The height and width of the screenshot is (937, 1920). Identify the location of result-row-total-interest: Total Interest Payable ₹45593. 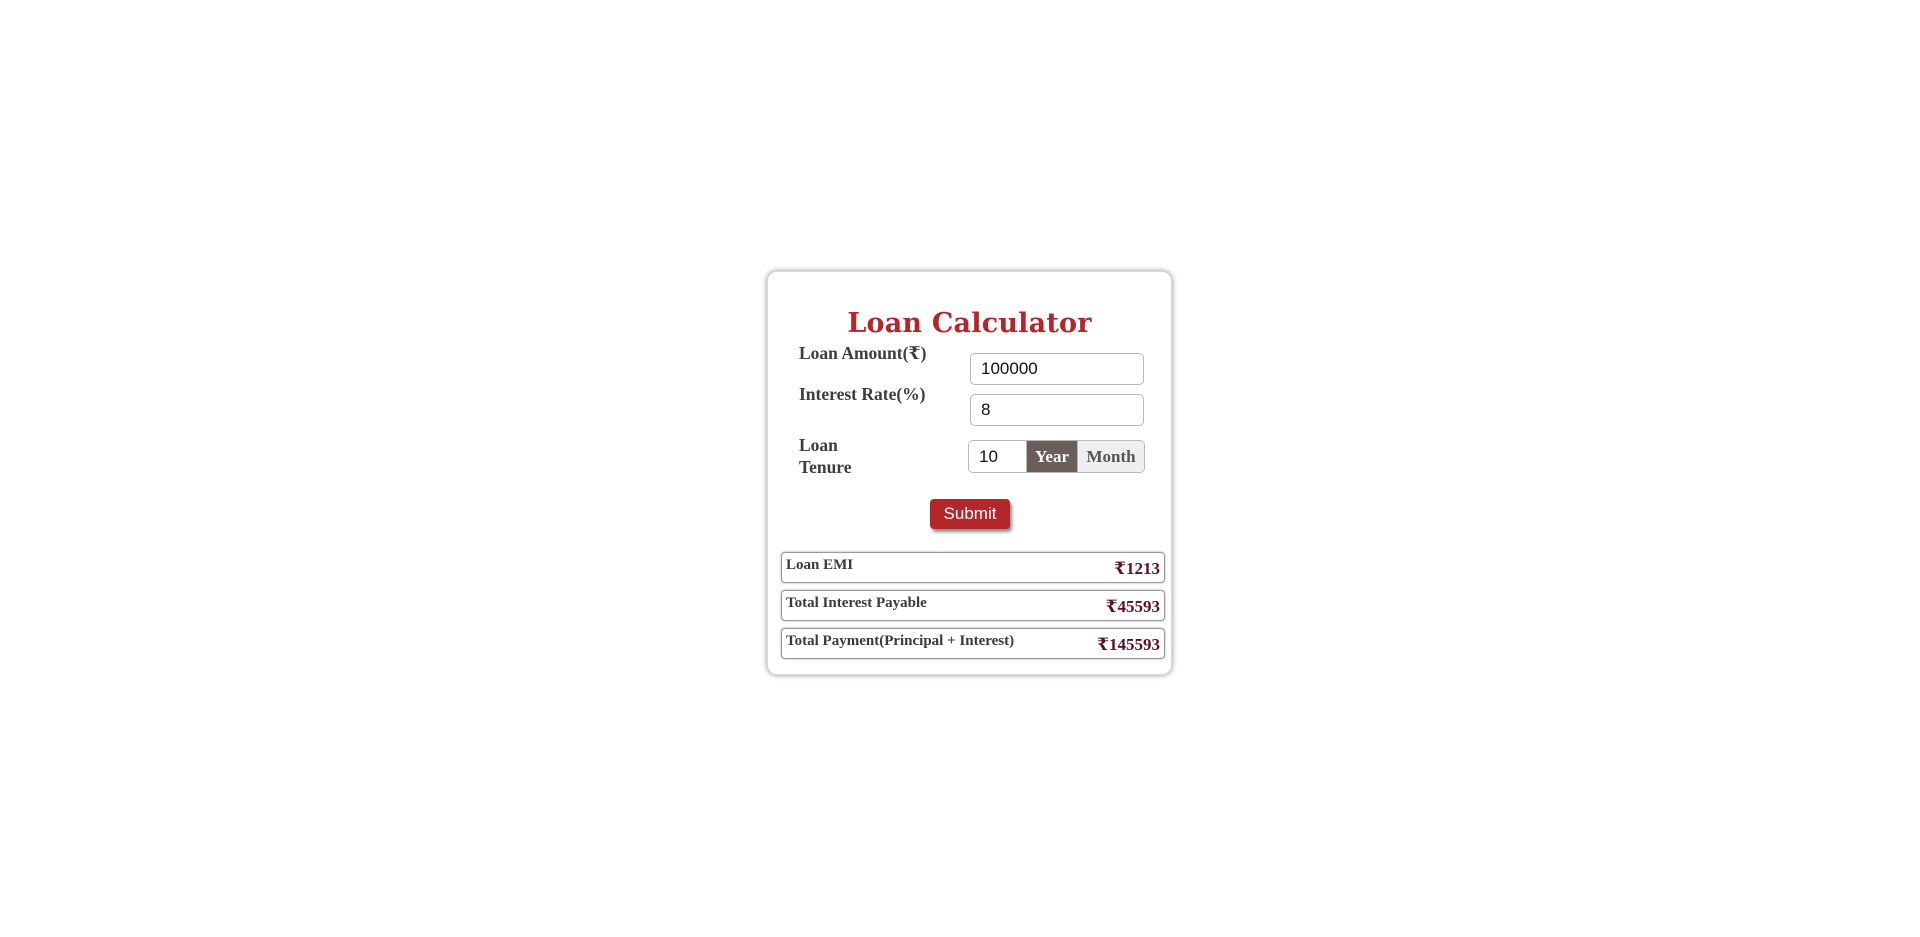
(973, 605).